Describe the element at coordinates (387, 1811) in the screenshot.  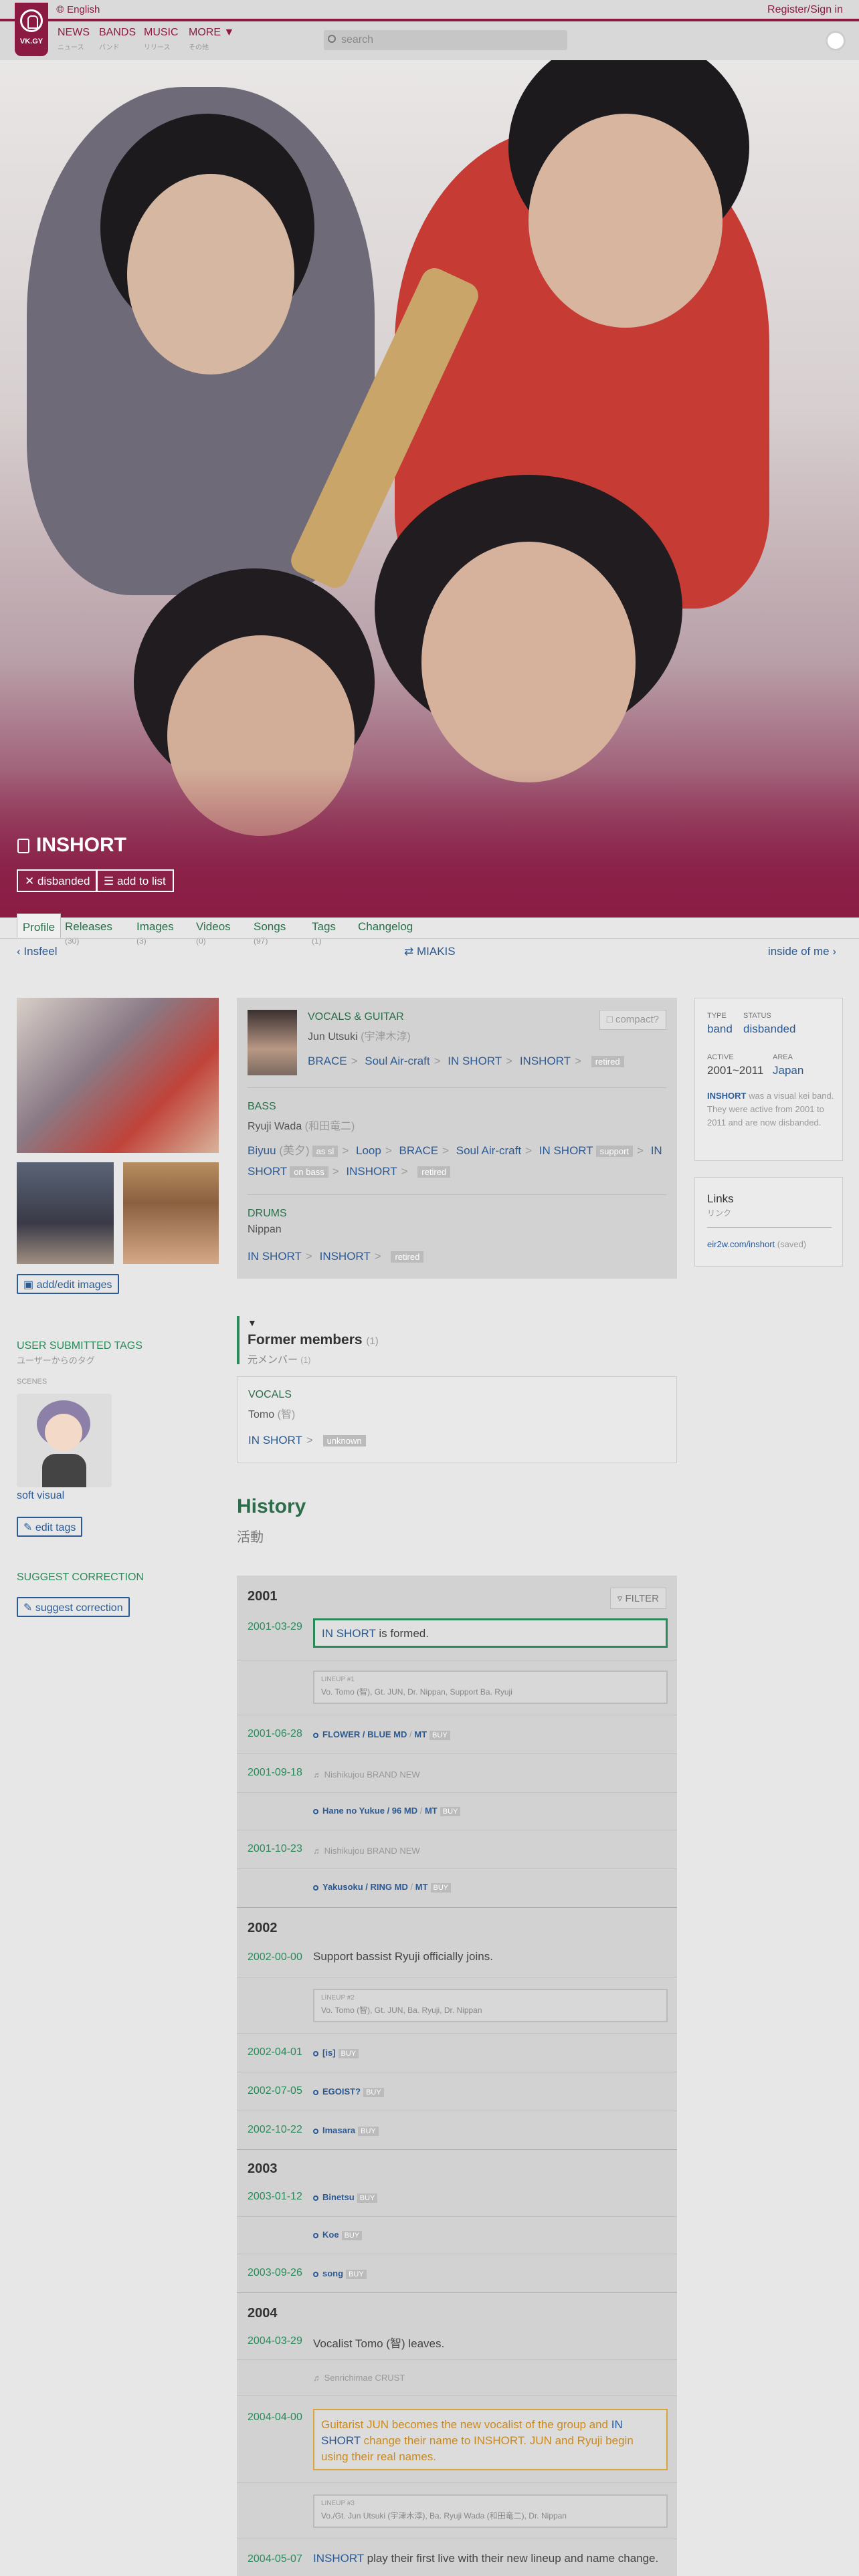
I see `release-link: Hane no Yukue / 96 MD / MT BUY` at that location.